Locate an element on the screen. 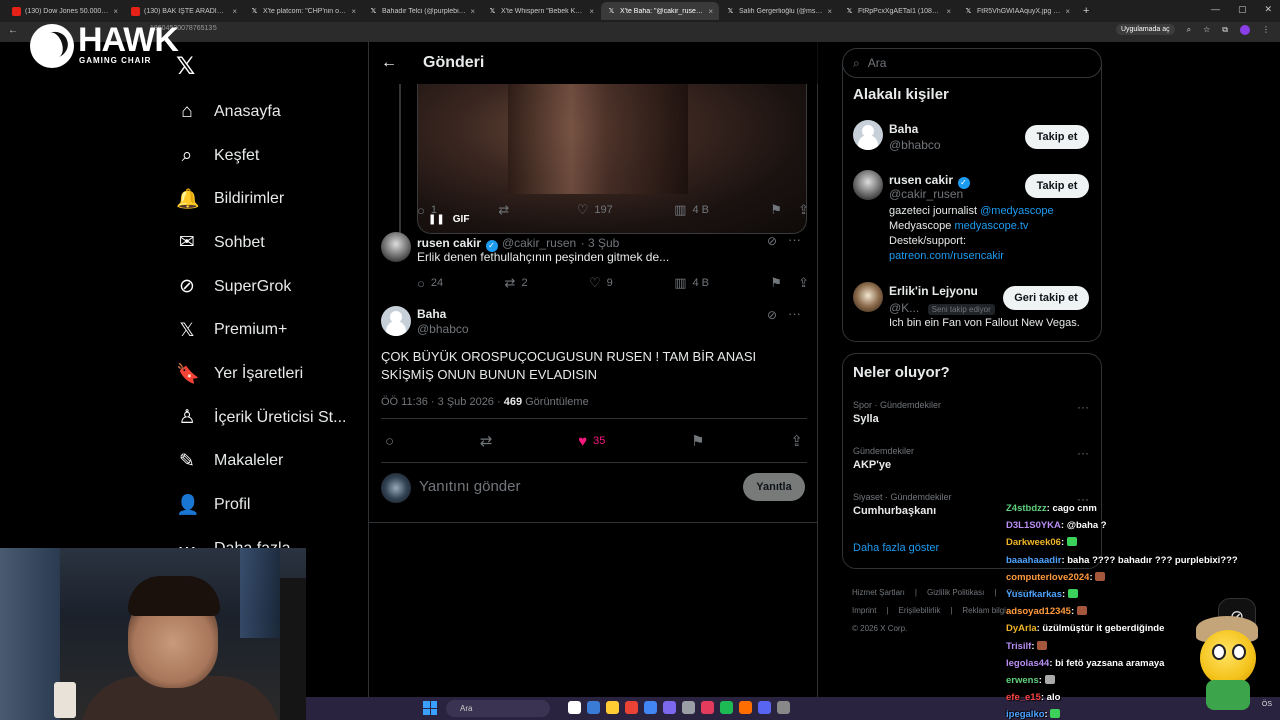 This screenshot has width=1280, height=720. windows-start-icon is located at coordinates (430, 708).